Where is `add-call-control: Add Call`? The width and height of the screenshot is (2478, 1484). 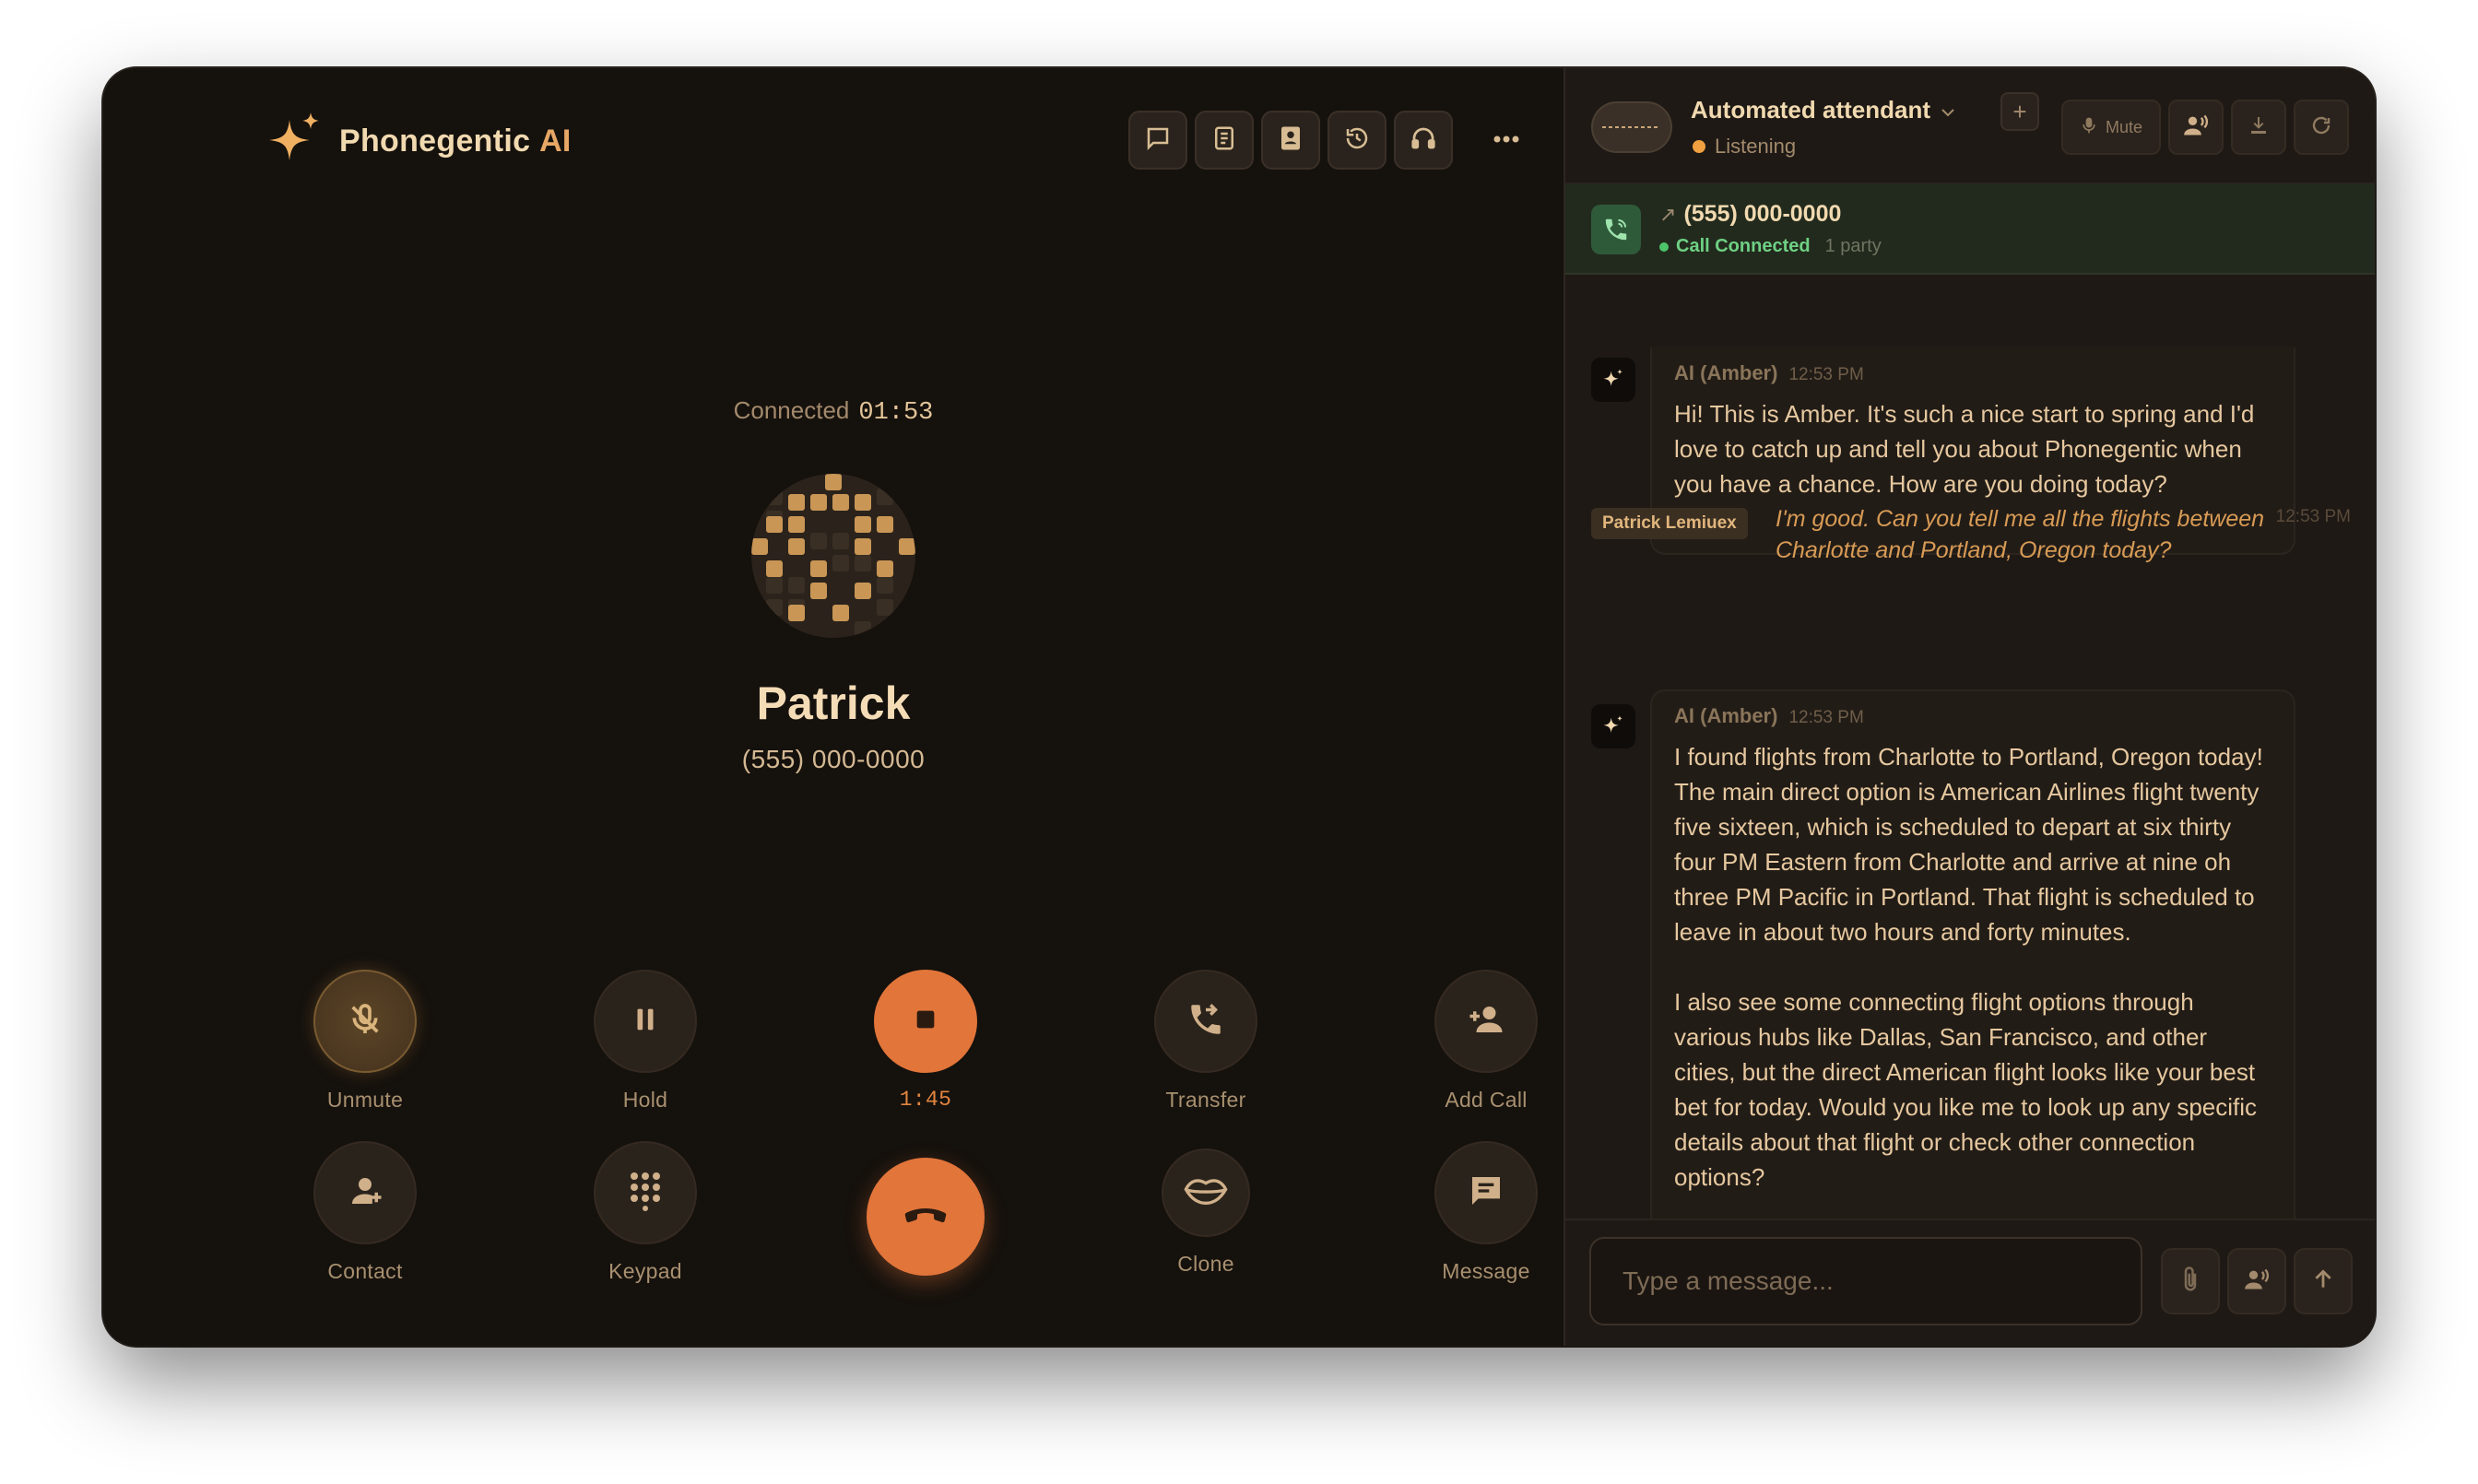
add-call-control: Add Call is located at coordinates (1486, 1041).